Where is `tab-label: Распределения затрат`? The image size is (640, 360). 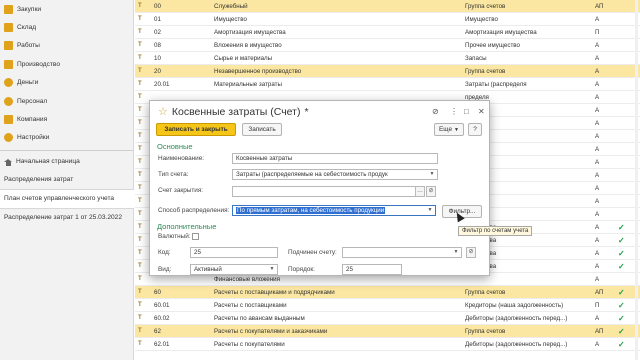 tab-label: Распределения затрат is located at coordinates (39, 180).